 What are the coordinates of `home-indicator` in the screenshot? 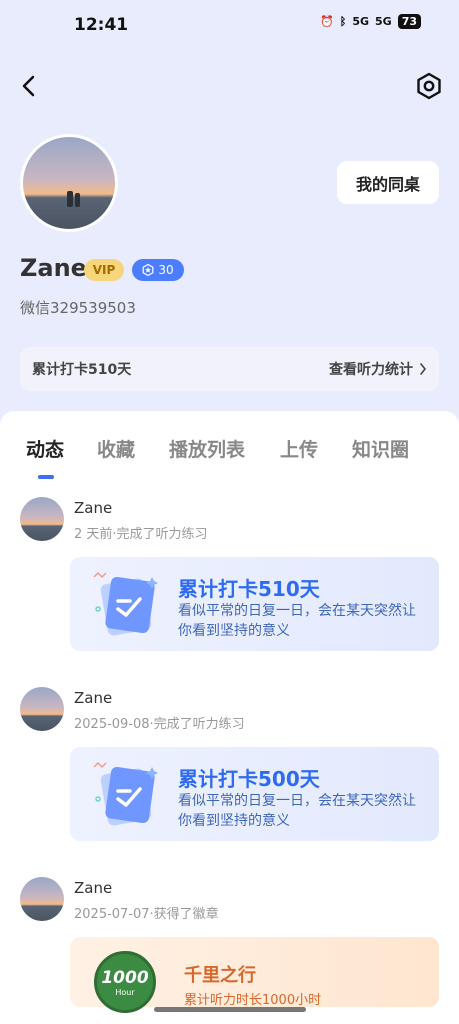 It's located at (230, 1009).